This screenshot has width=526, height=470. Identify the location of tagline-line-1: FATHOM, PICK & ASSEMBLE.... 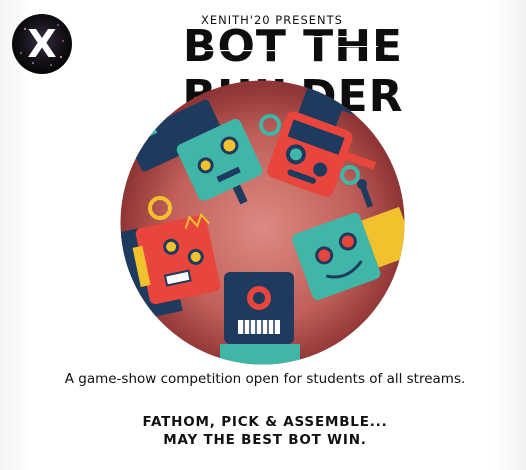
(265, 422).